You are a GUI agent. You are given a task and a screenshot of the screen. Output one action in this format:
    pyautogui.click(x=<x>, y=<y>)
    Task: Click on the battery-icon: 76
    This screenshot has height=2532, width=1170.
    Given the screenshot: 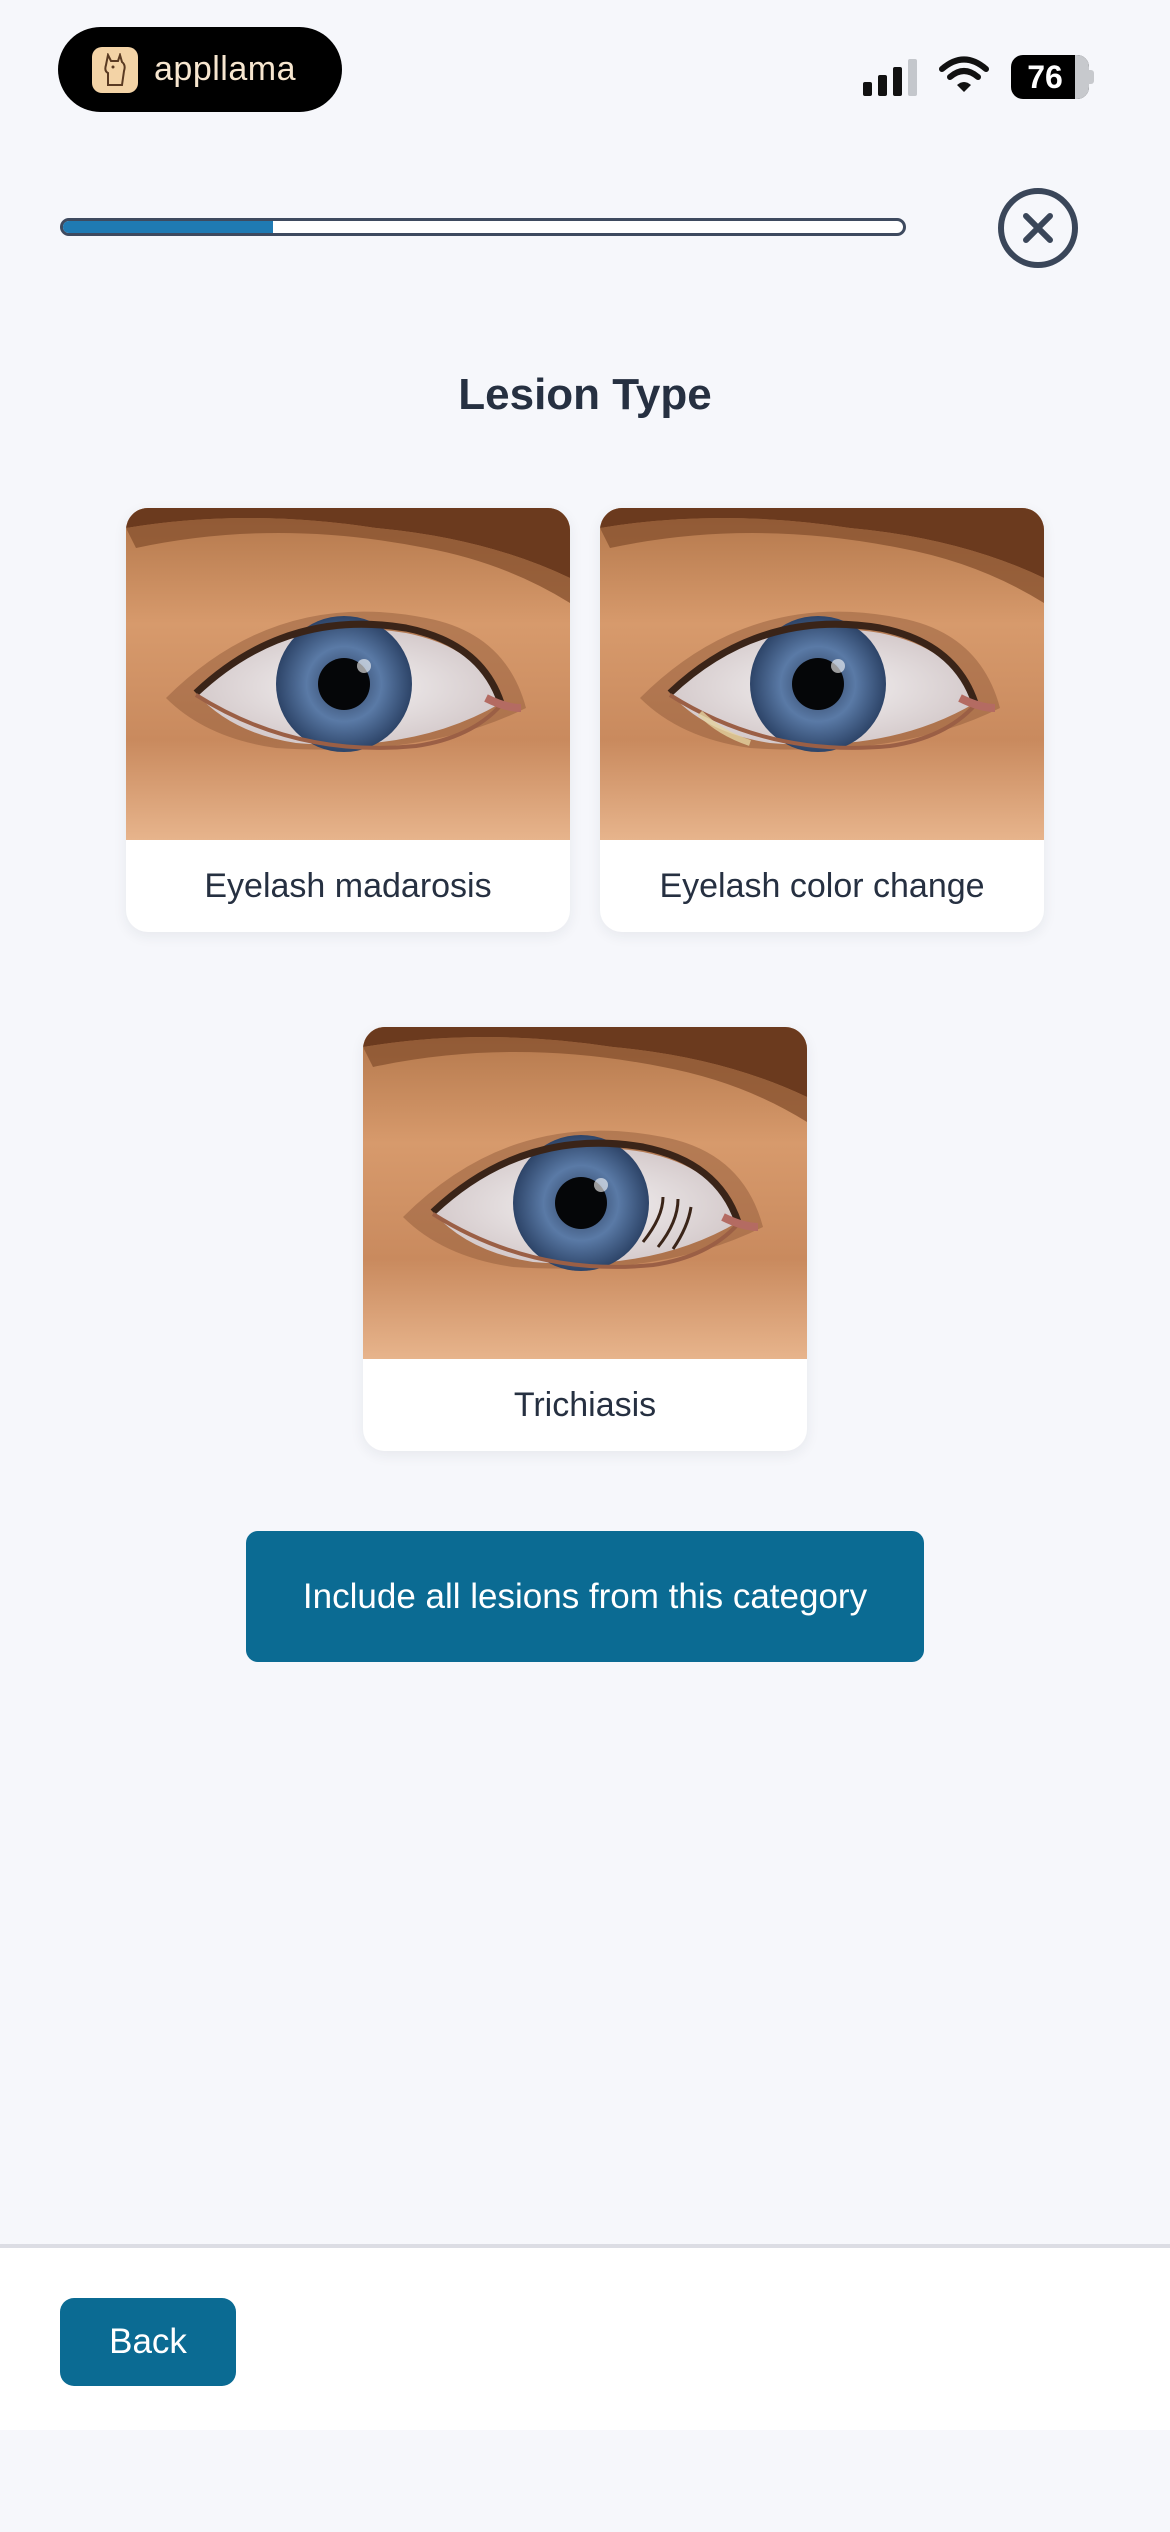 What is the action you would take?
    pyautogui.click(x=1052, y=77)
    